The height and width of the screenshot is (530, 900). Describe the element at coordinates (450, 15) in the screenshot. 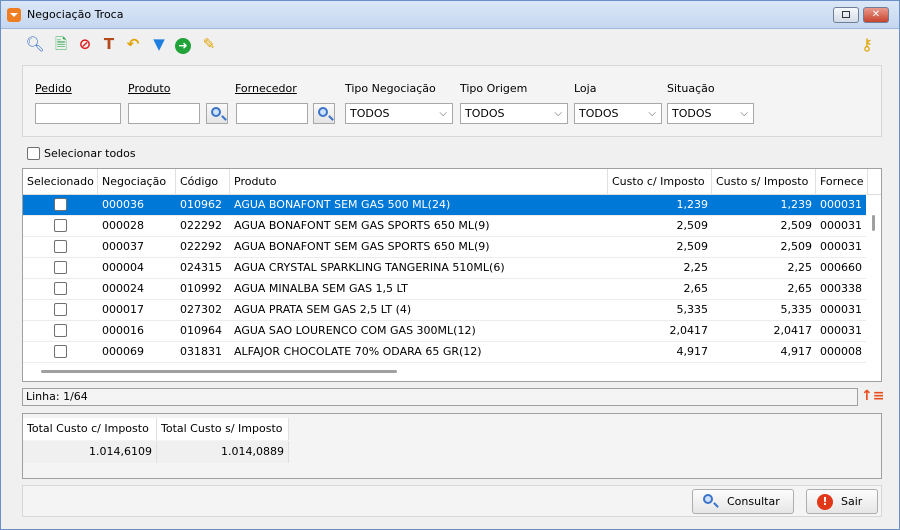

I see `title-bar: Negociação Troca ✕` at that location.